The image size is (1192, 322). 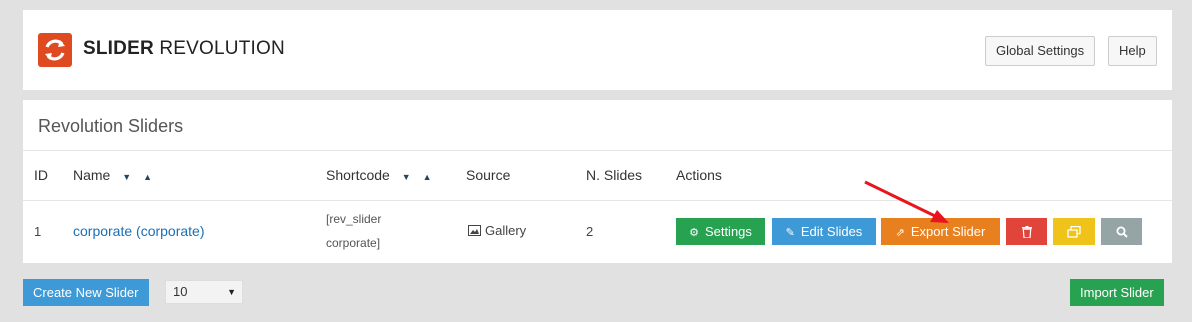 What do you see at coordinates (354, 219) in the screenshot?
I see `shortcode-line: [rev_slider` at bounding box center [354, 219].